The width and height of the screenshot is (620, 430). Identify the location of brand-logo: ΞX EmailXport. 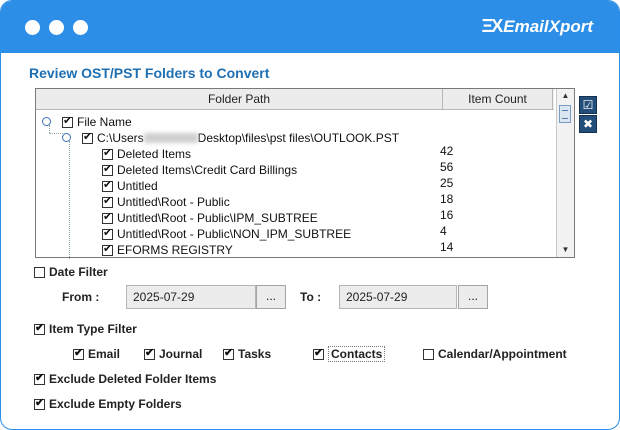
(537, 26).